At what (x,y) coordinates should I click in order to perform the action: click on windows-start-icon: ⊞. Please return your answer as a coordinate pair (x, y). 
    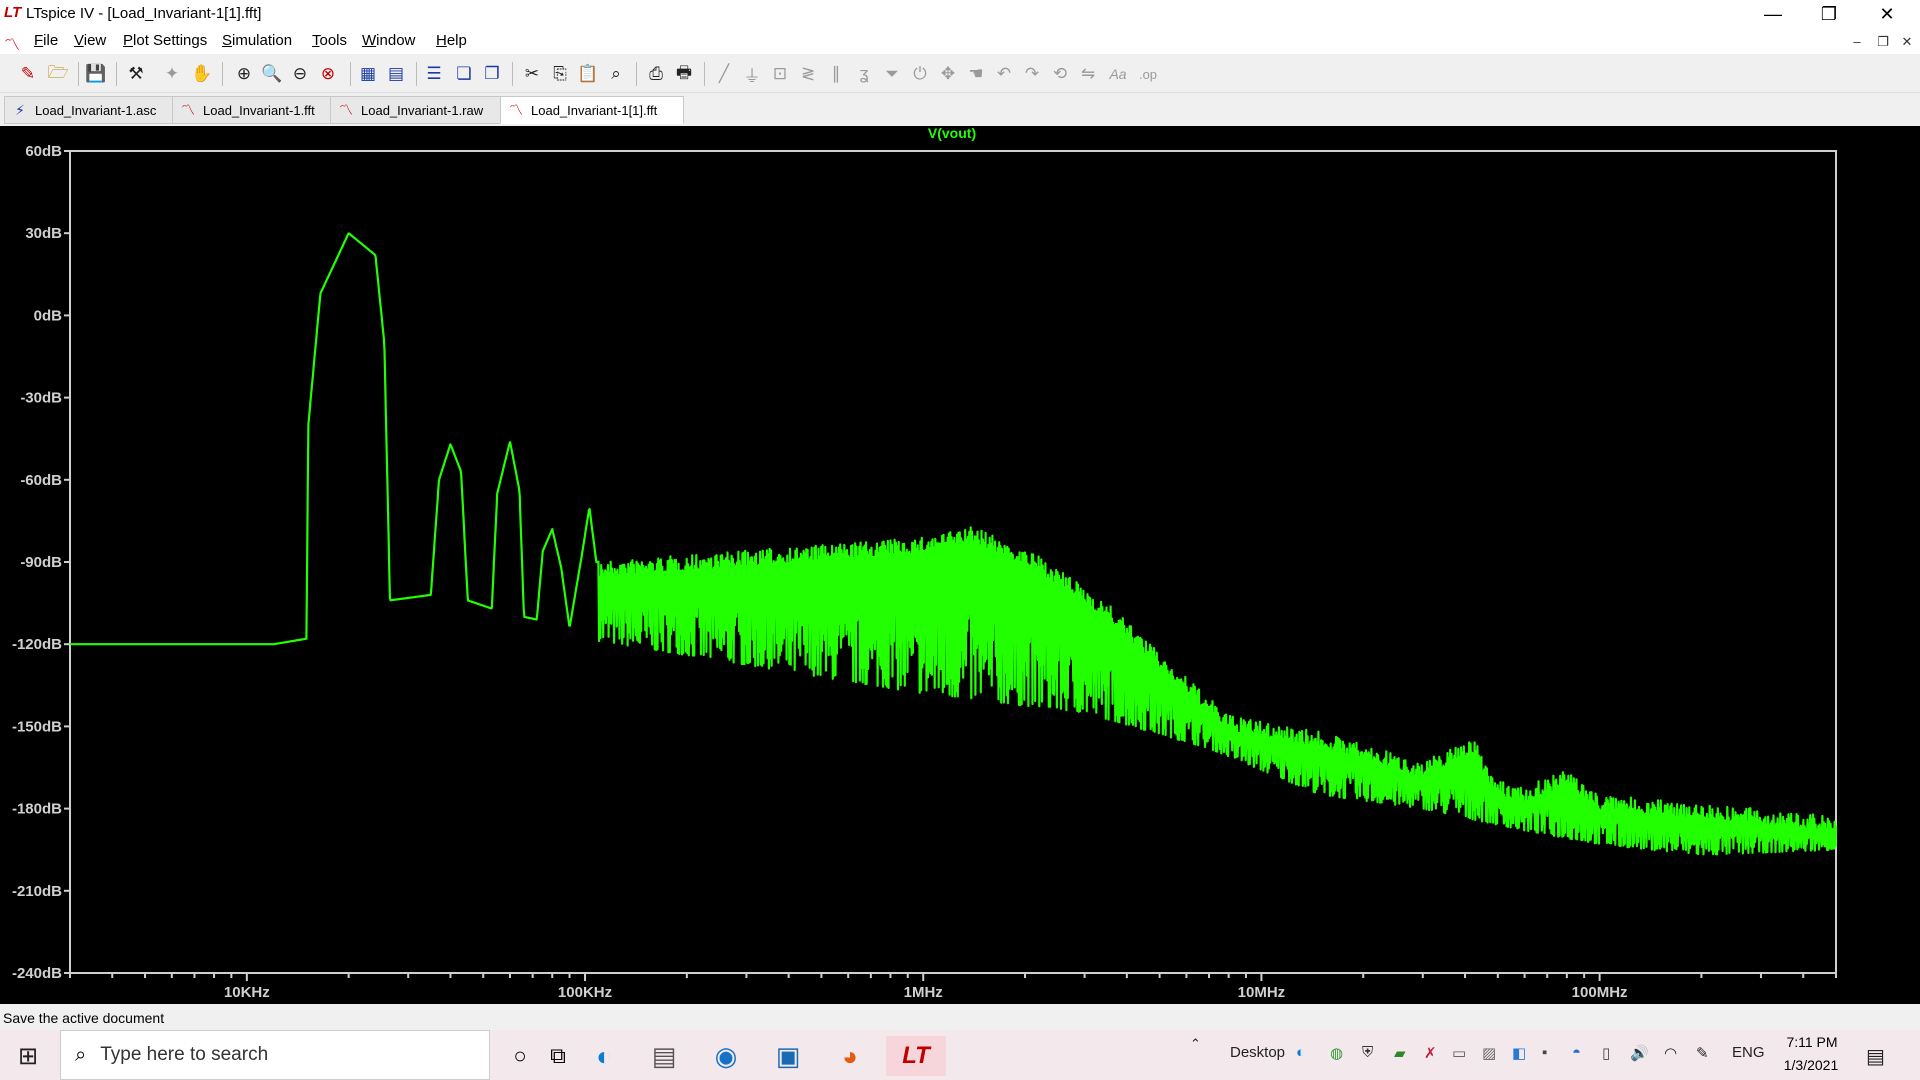
    Looking at the image, I should click on (28, 1056).